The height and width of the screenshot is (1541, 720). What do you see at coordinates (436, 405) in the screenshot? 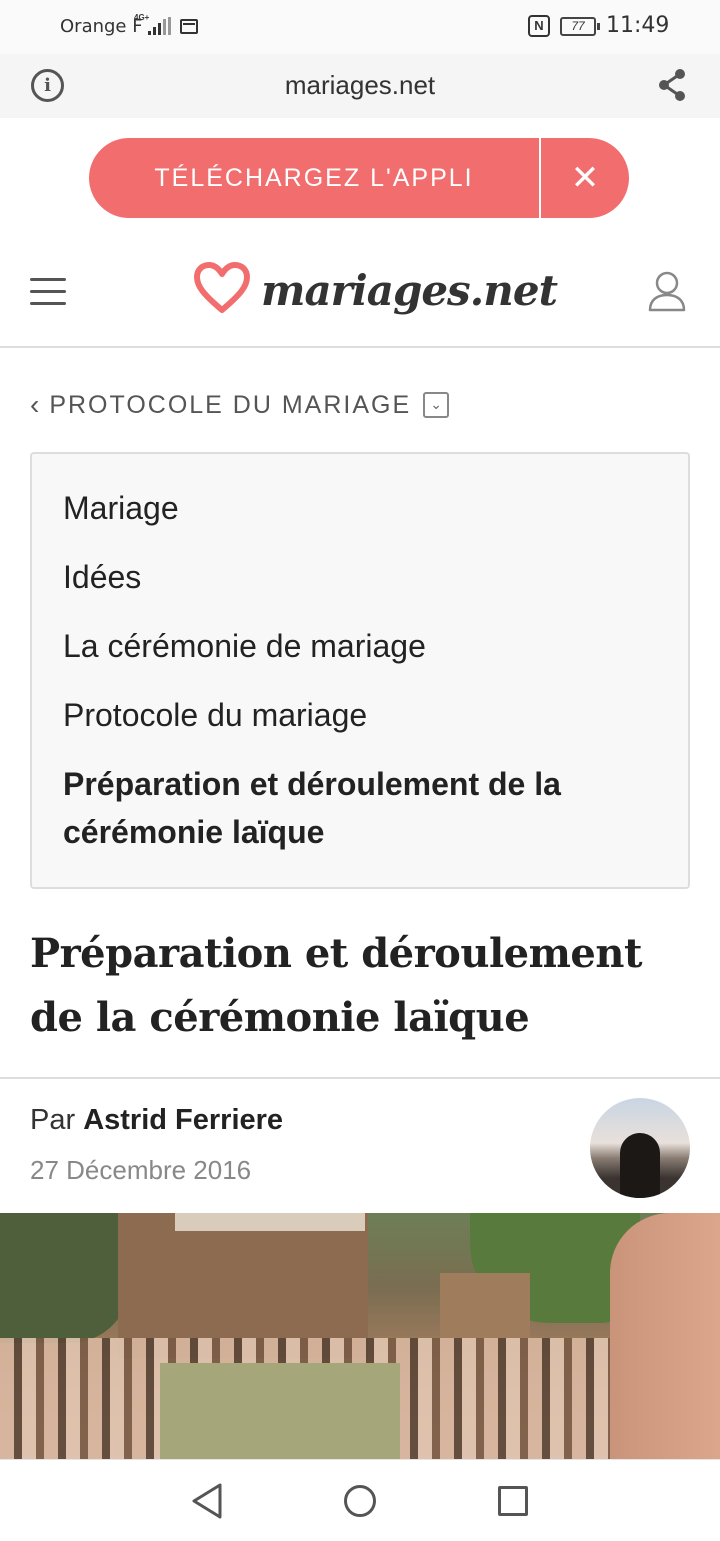
I see `chevron-down-icon: ⌄` at bounding box center [436, 405].